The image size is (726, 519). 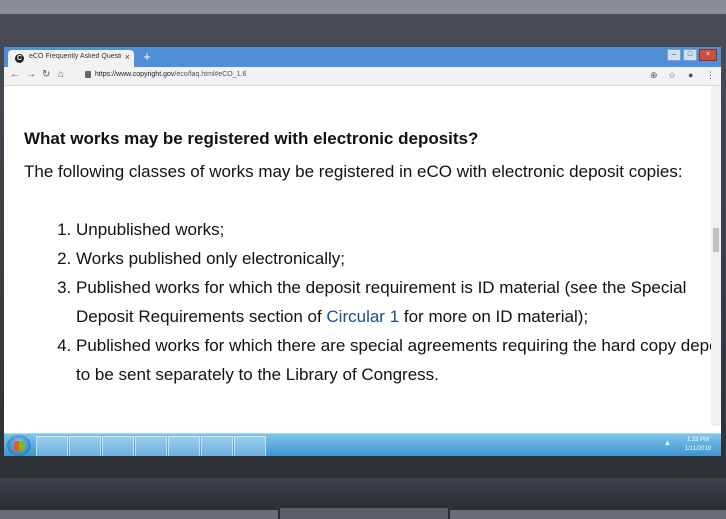 What do you see at coordinates (710, 75) in the screenshot?
I see `menu-kebab-icon: ⋮` at bounding box center [710, 75].